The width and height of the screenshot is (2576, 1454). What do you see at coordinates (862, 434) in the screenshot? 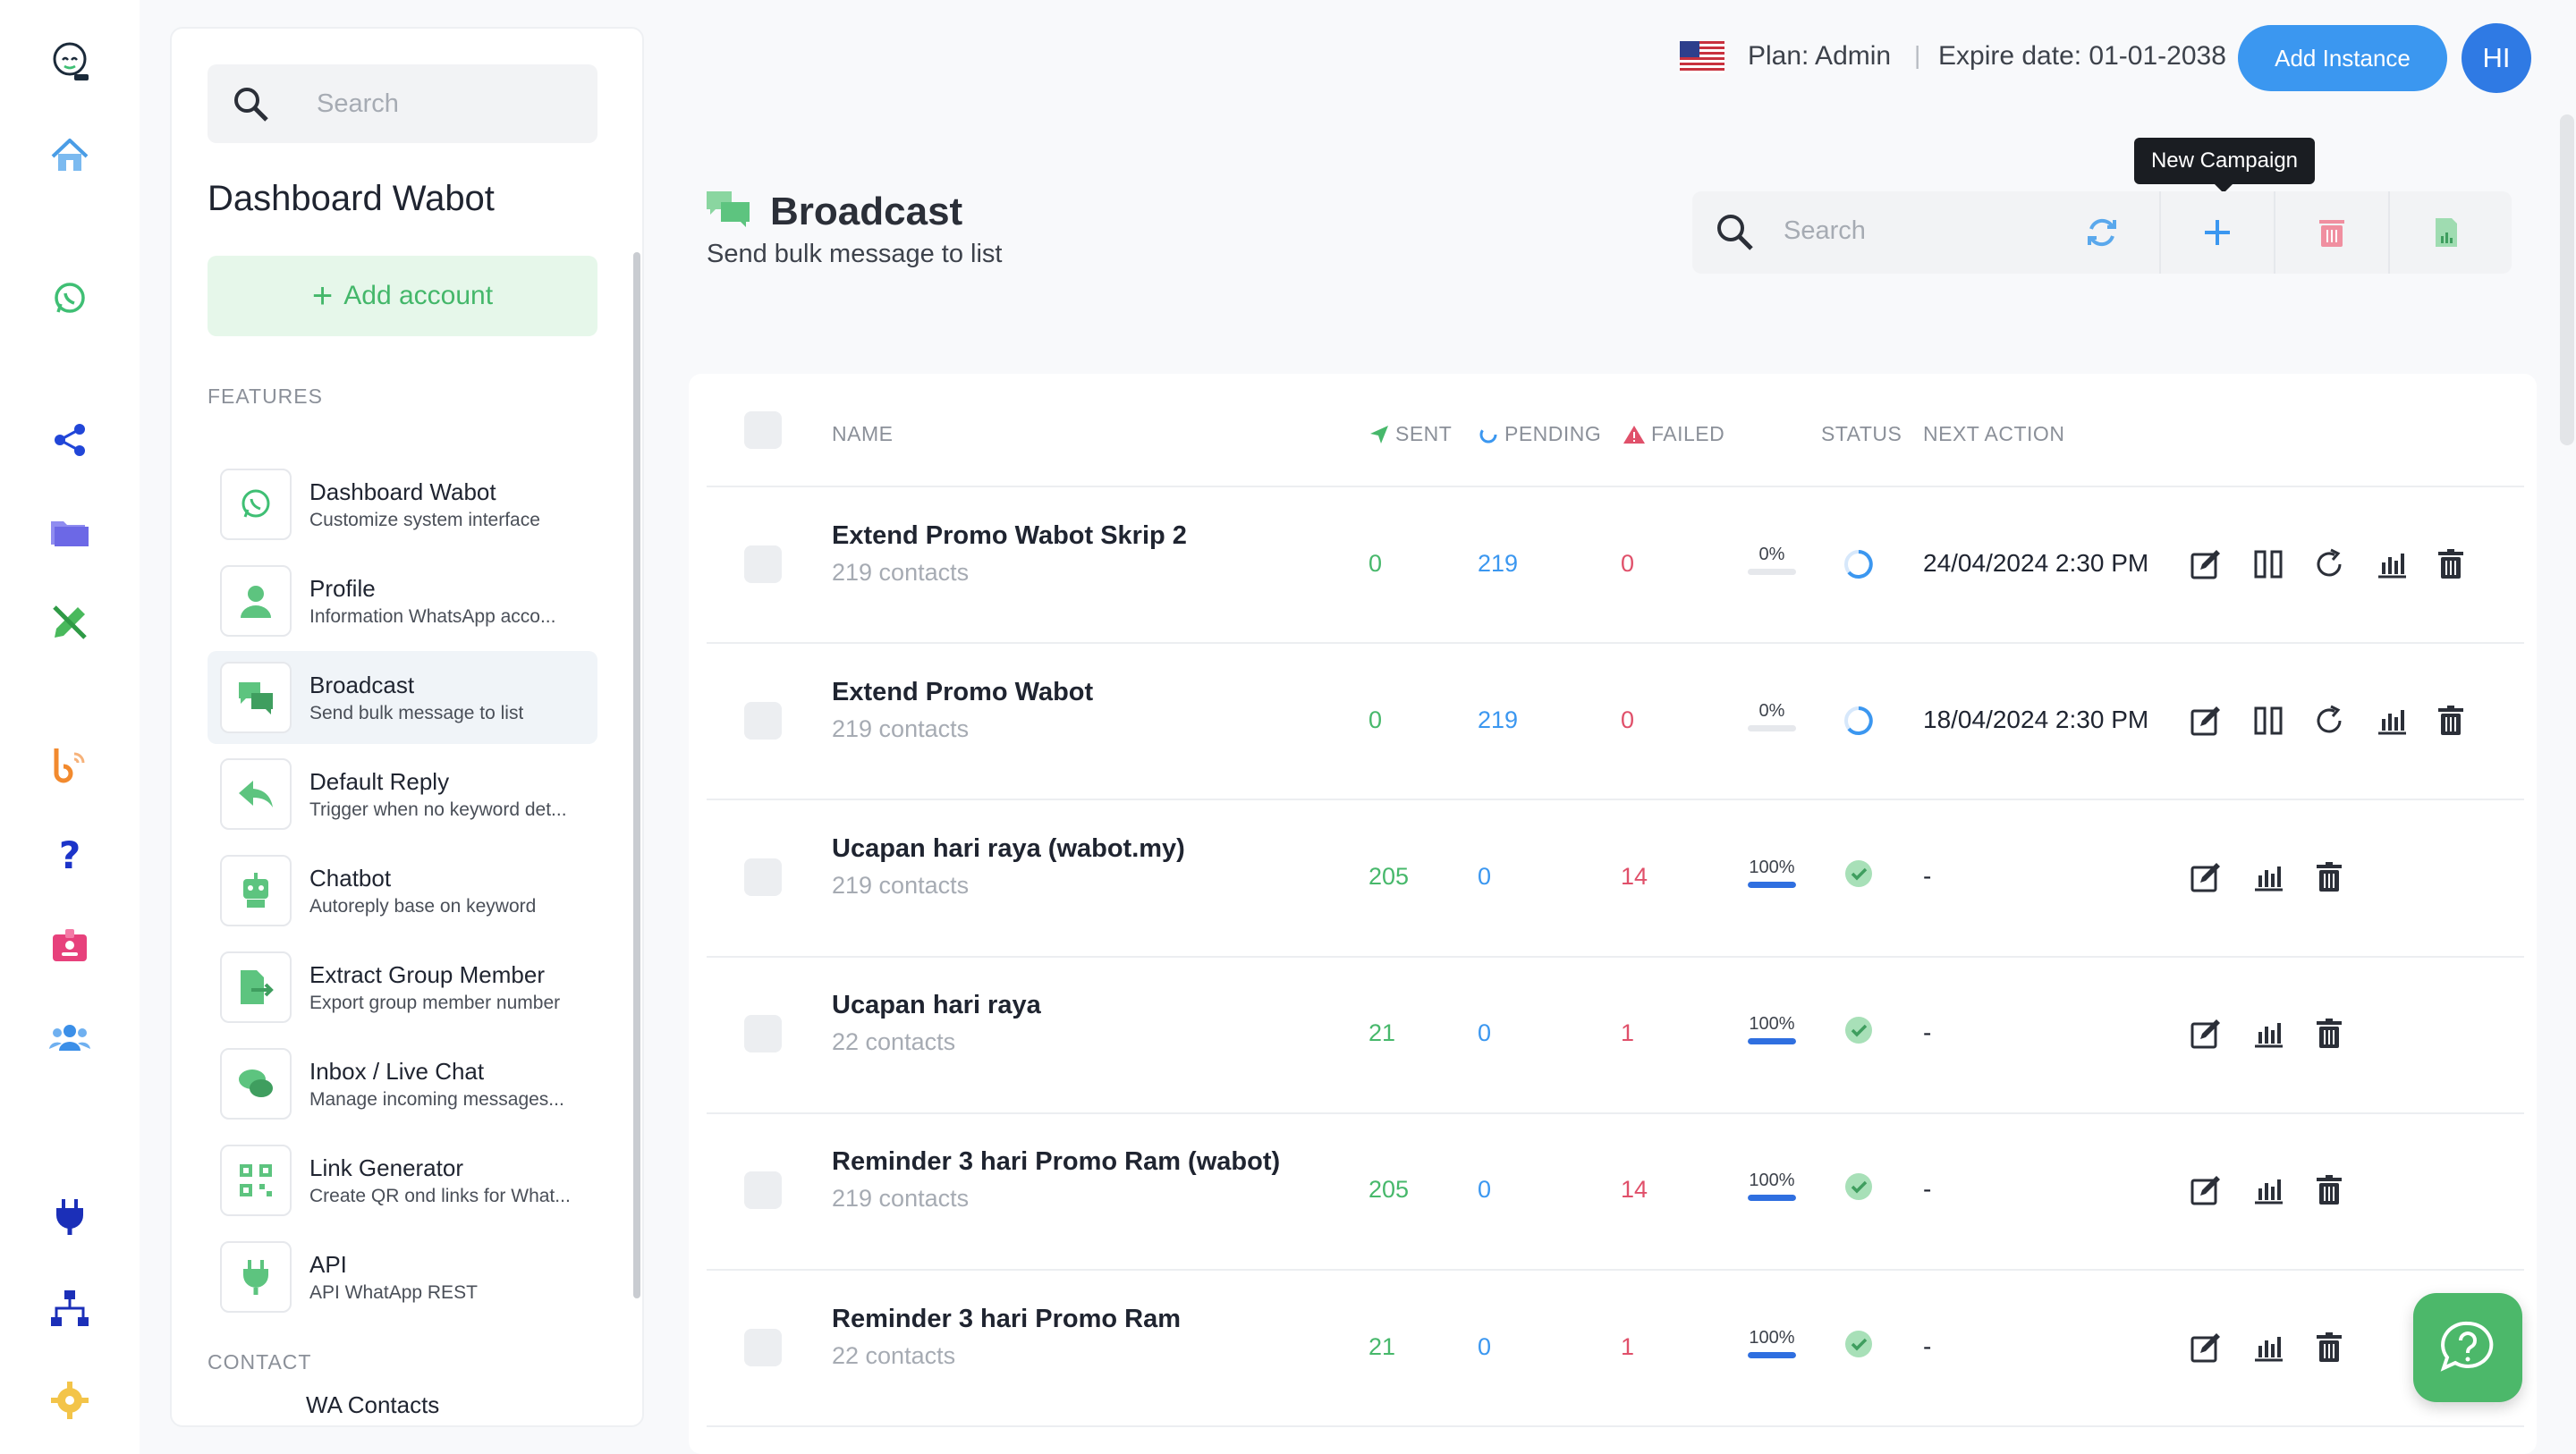
I see `column-header-name: NAME` at bounding box center [862, 434].